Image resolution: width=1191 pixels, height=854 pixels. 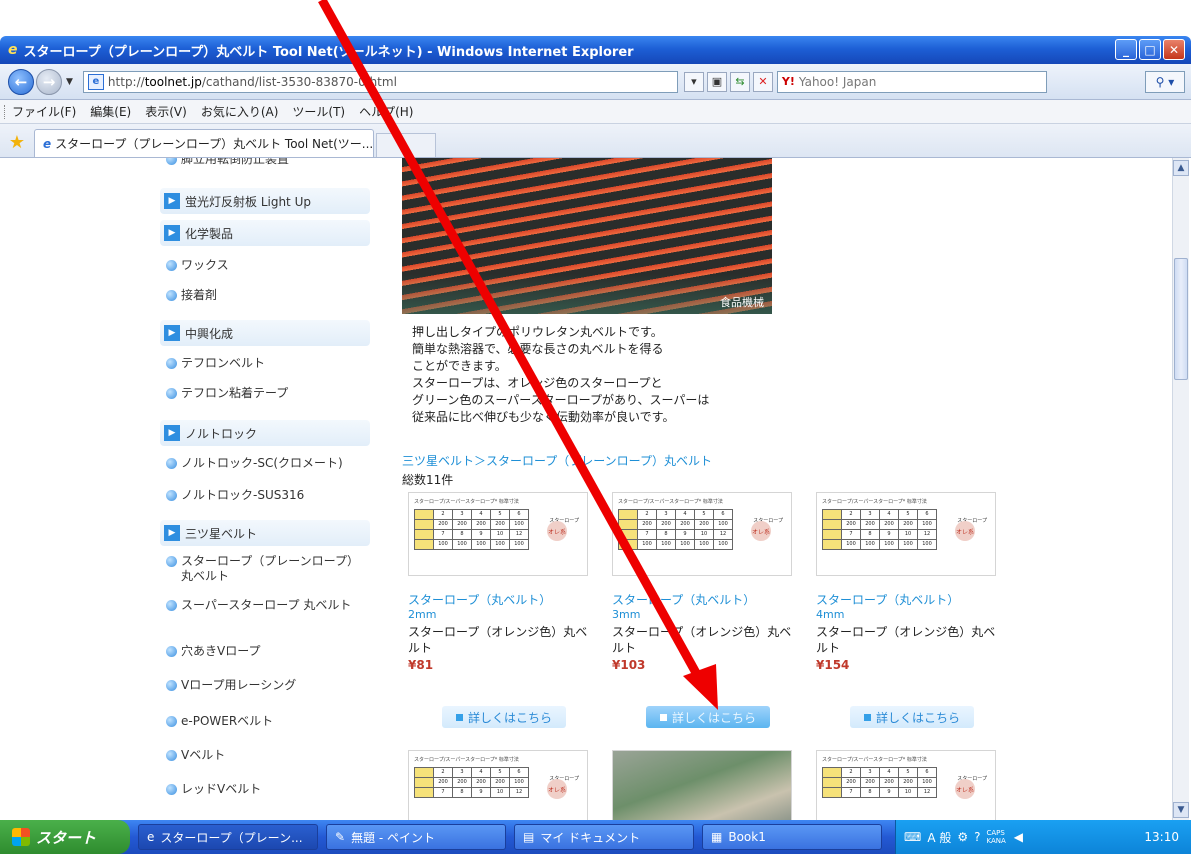 What do you see at coordinates (203, 755) in the screenshot?
I see `sidebar-item-label: Vベルト` at bounding box center [203, 755].